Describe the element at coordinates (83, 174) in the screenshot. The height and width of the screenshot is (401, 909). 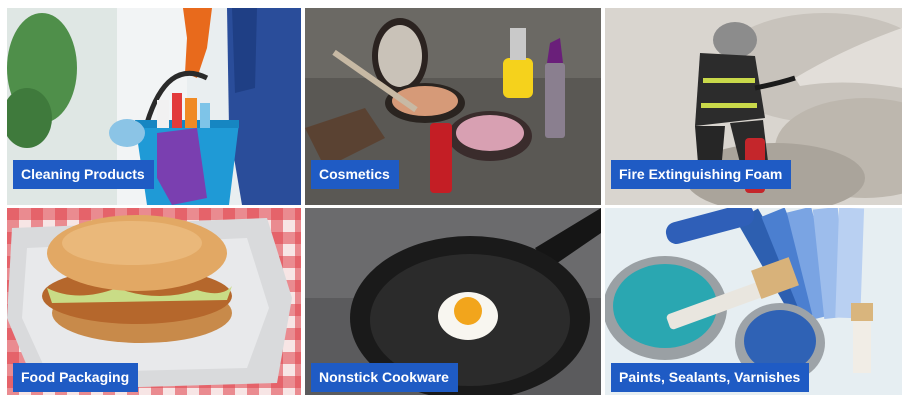
I see `tile-label: Cleaning Products` at that location.